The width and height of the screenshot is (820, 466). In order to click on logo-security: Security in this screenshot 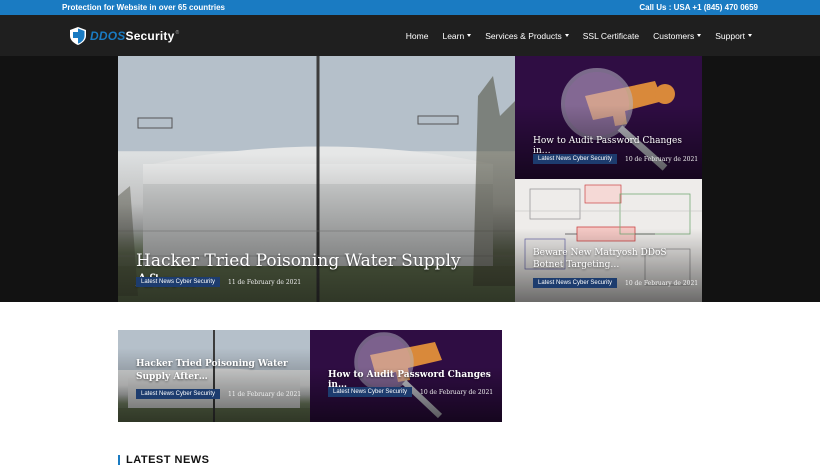, I will do `click(150, 36)`.